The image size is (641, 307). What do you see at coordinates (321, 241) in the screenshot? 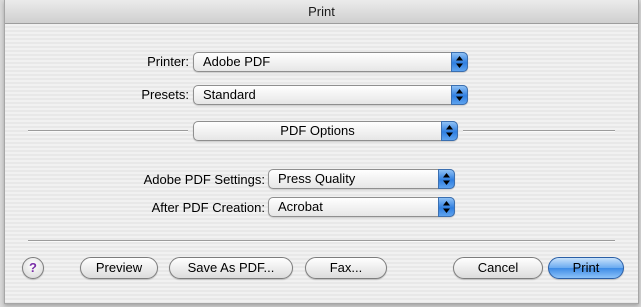
I see `bottom-separator` at bounding box center [321, 241].